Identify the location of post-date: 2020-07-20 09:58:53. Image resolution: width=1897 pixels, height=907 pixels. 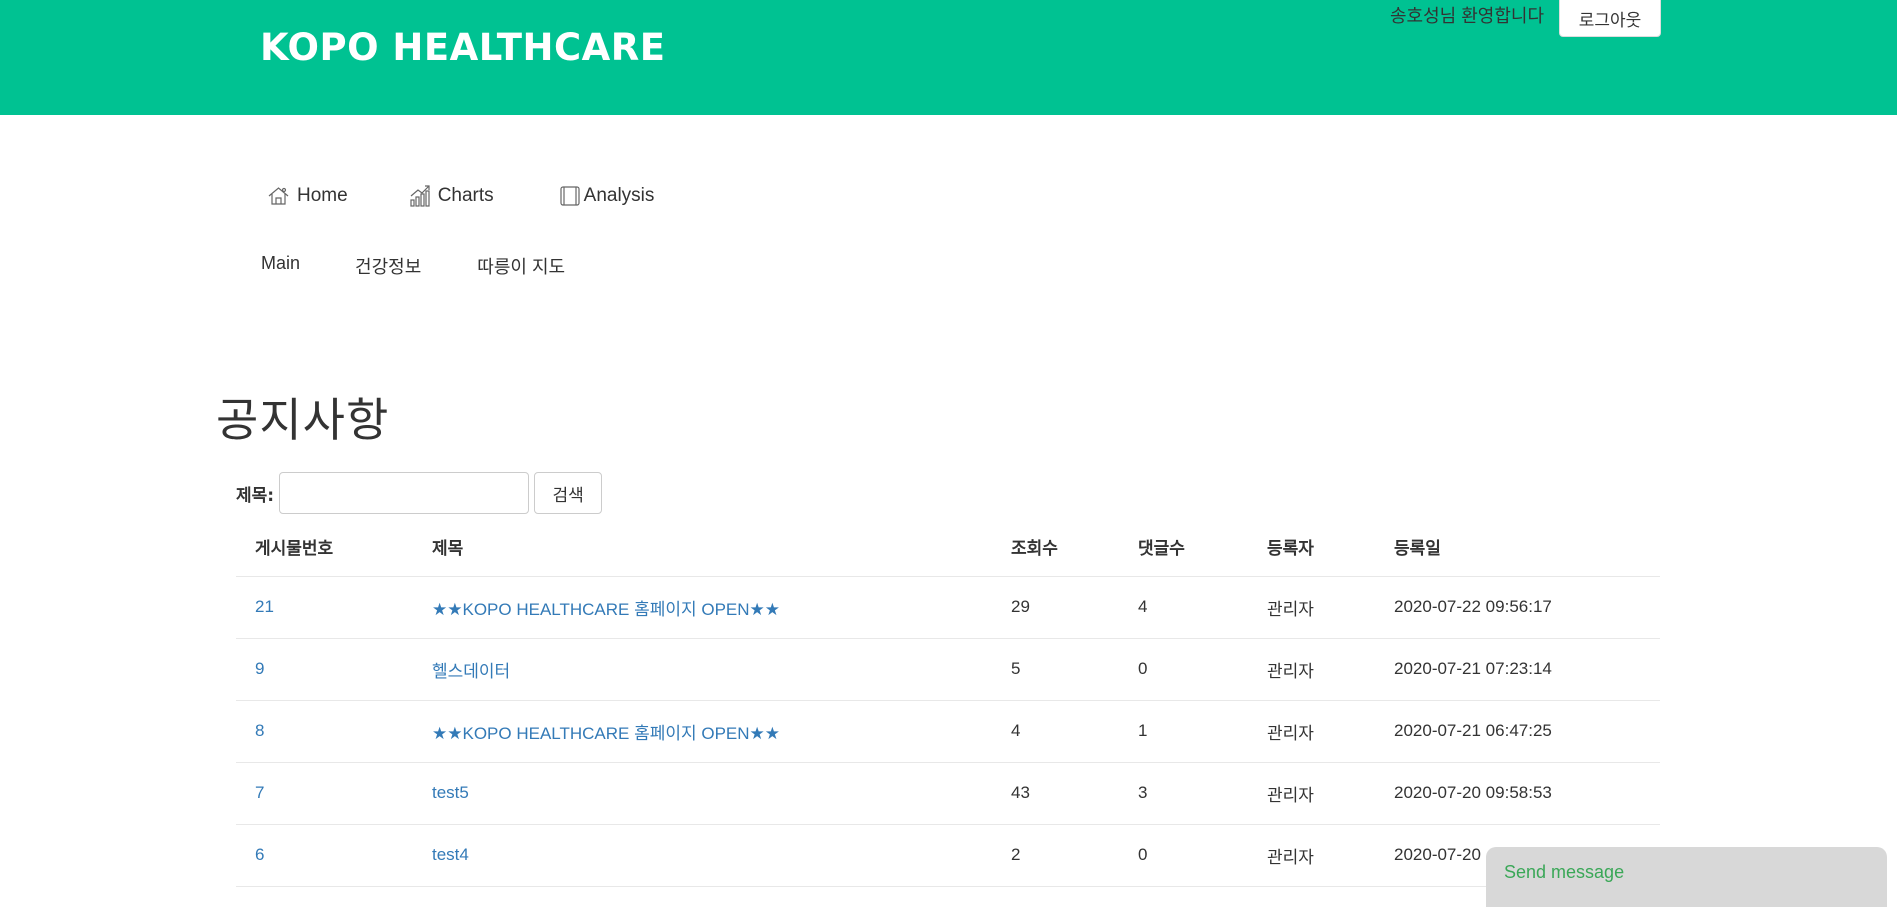
(1517, 793).